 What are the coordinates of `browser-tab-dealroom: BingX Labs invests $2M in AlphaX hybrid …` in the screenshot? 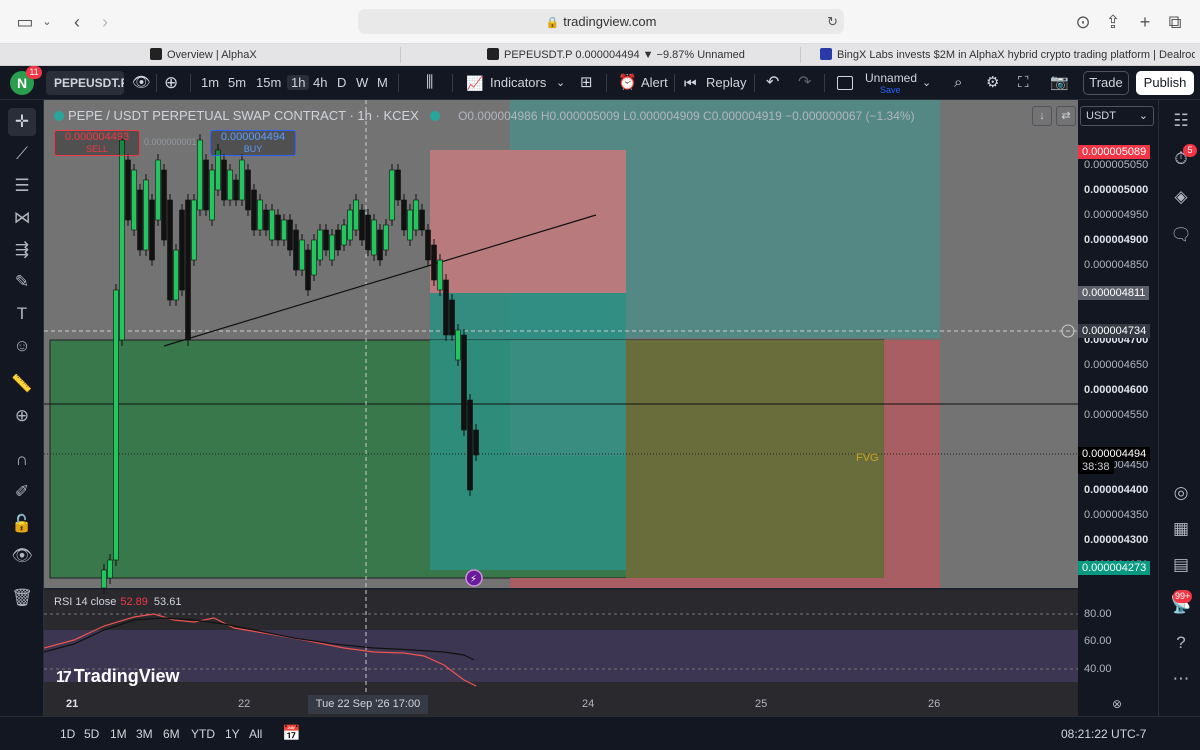 It's located at (1007, 55).